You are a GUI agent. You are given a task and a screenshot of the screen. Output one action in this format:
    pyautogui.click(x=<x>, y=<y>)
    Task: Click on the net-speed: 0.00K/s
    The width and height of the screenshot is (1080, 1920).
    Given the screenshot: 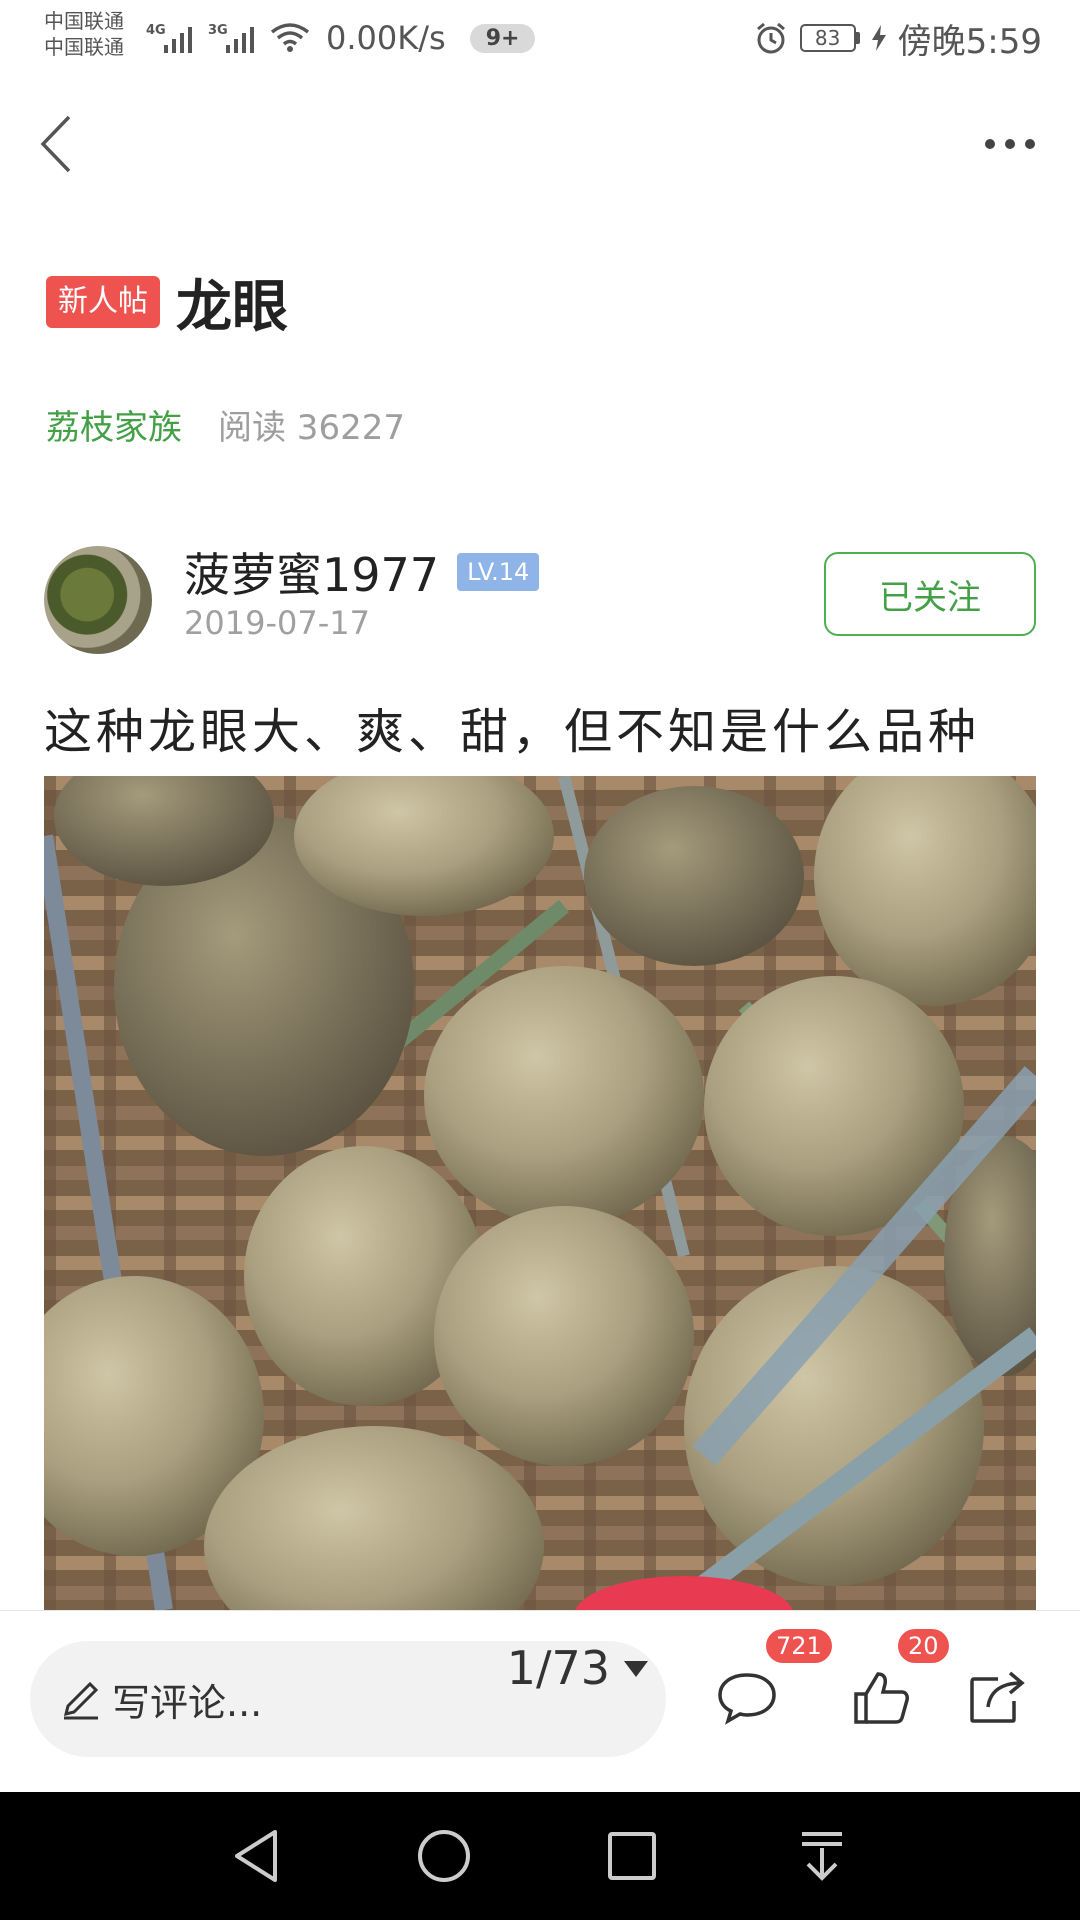 What is the action you would take?
    pyautogui.click(x=386, y=38)
    